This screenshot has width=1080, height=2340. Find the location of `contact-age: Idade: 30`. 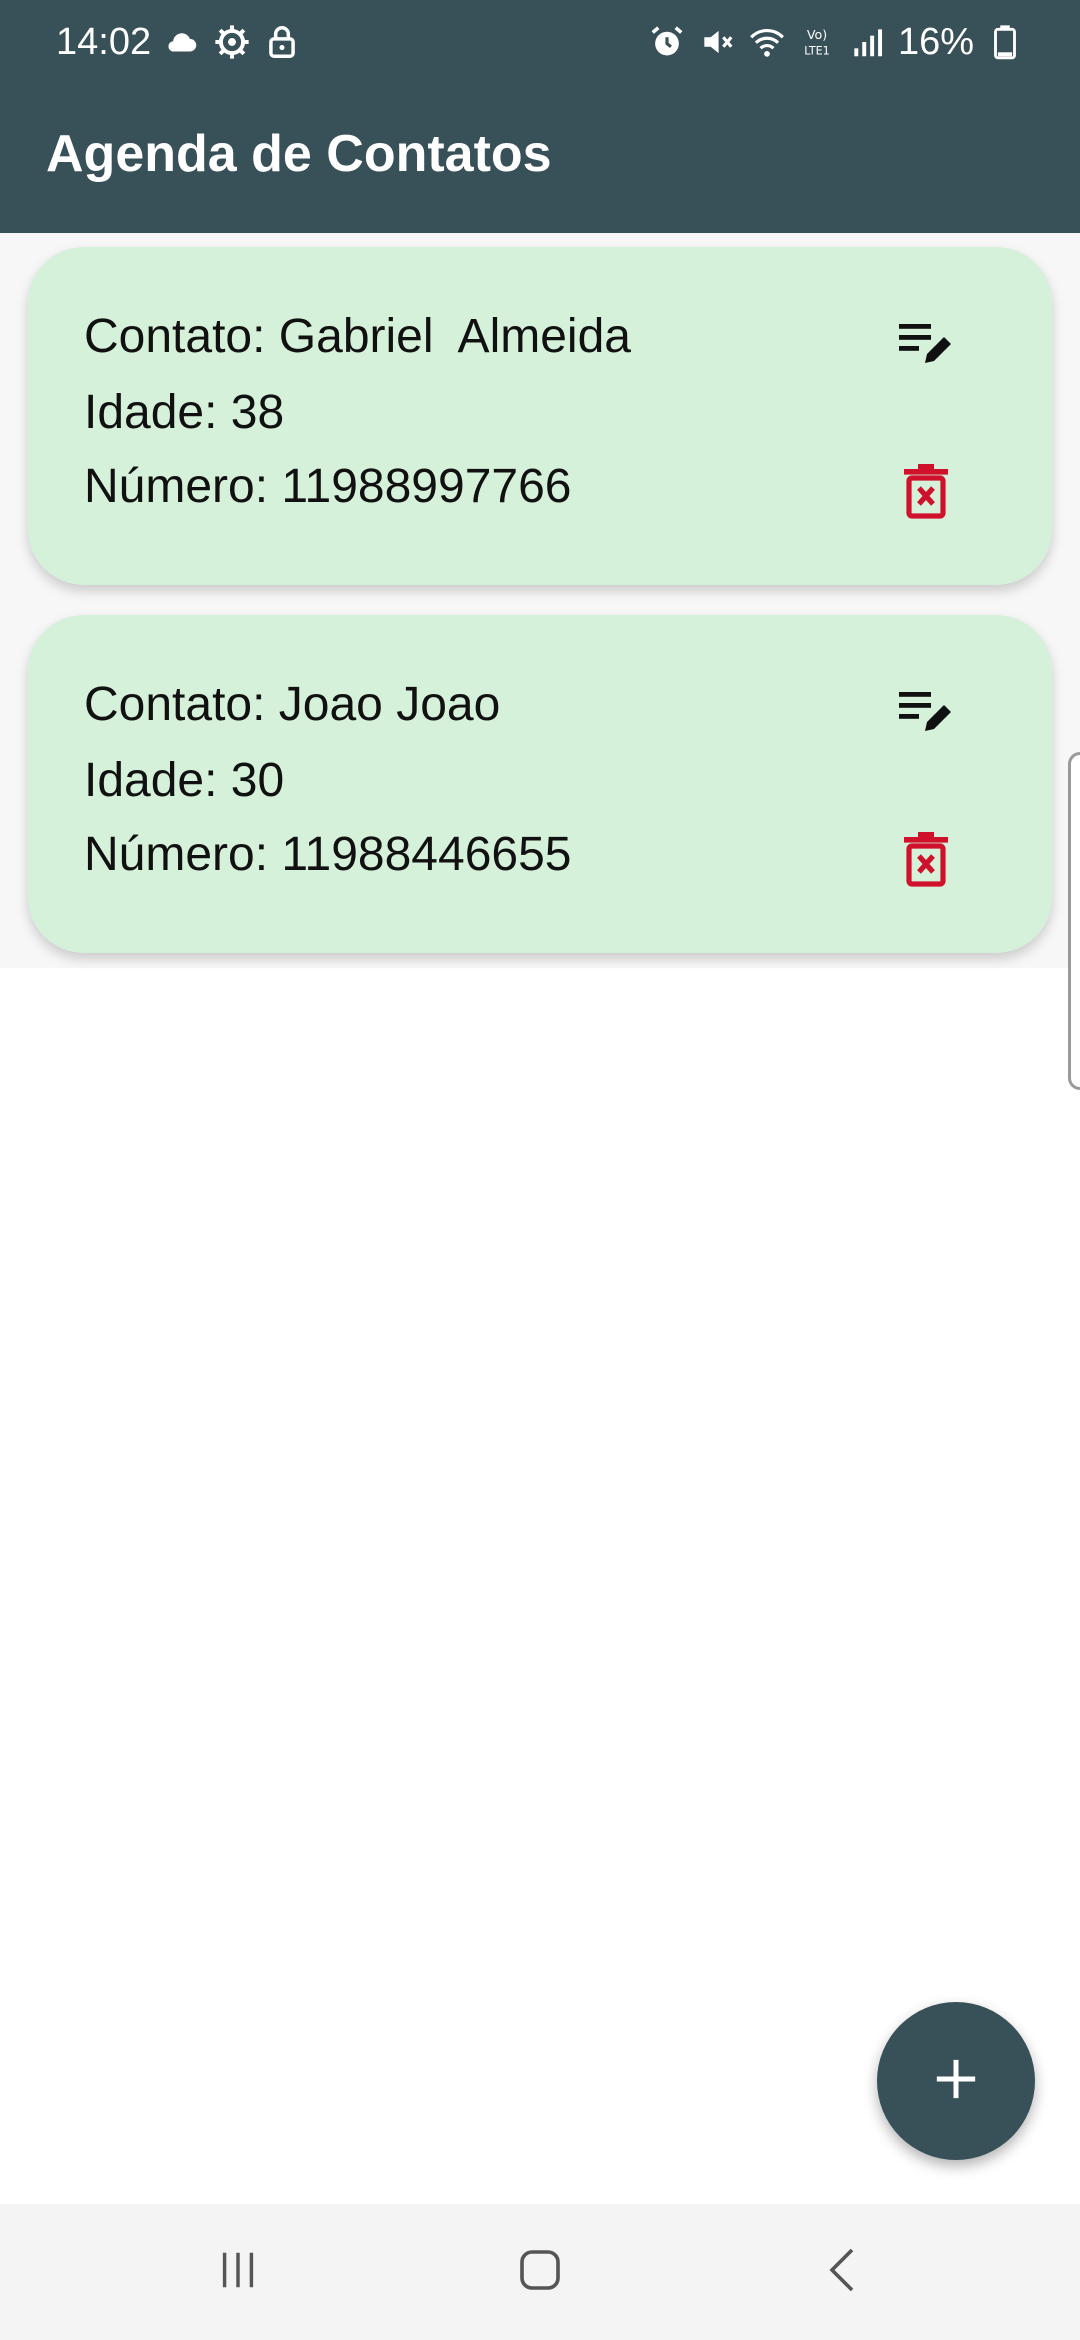

contact-age: Idade: 30 is located at coordinates (184, 780).